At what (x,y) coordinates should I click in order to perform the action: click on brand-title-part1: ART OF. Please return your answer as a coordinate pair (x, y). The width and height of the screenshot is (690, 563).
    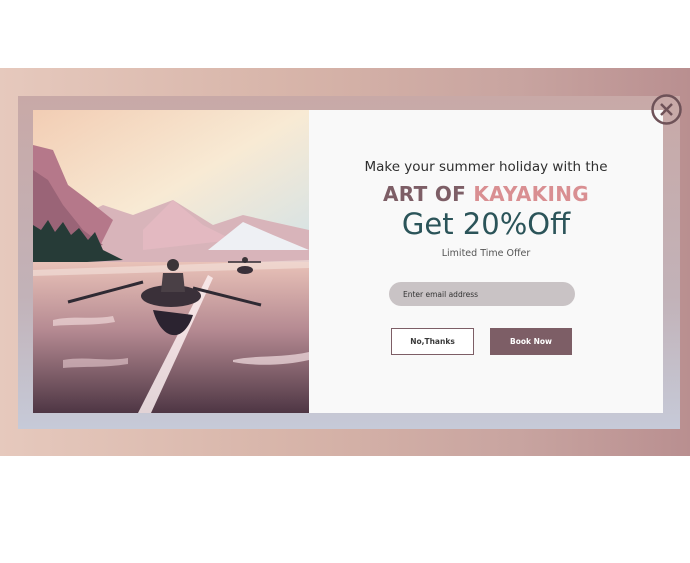
    Looking at the image, I should click on (425, 194).